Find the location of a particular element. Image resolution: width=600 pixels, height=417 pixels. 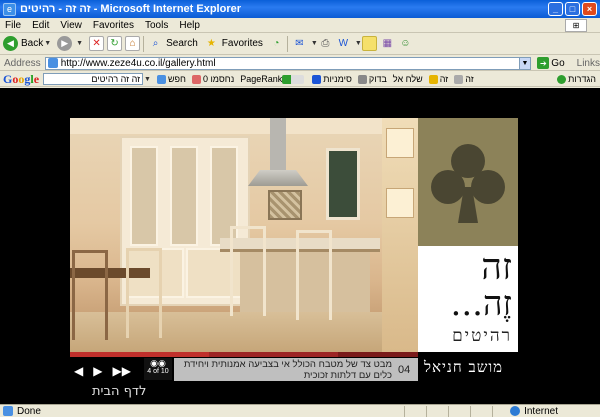

page-done-icon is located at coordinates (8, 411).